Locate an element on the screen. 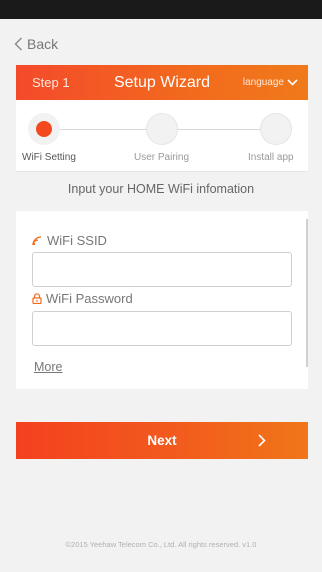  back-label: Back is located at coordinates (43, 44).